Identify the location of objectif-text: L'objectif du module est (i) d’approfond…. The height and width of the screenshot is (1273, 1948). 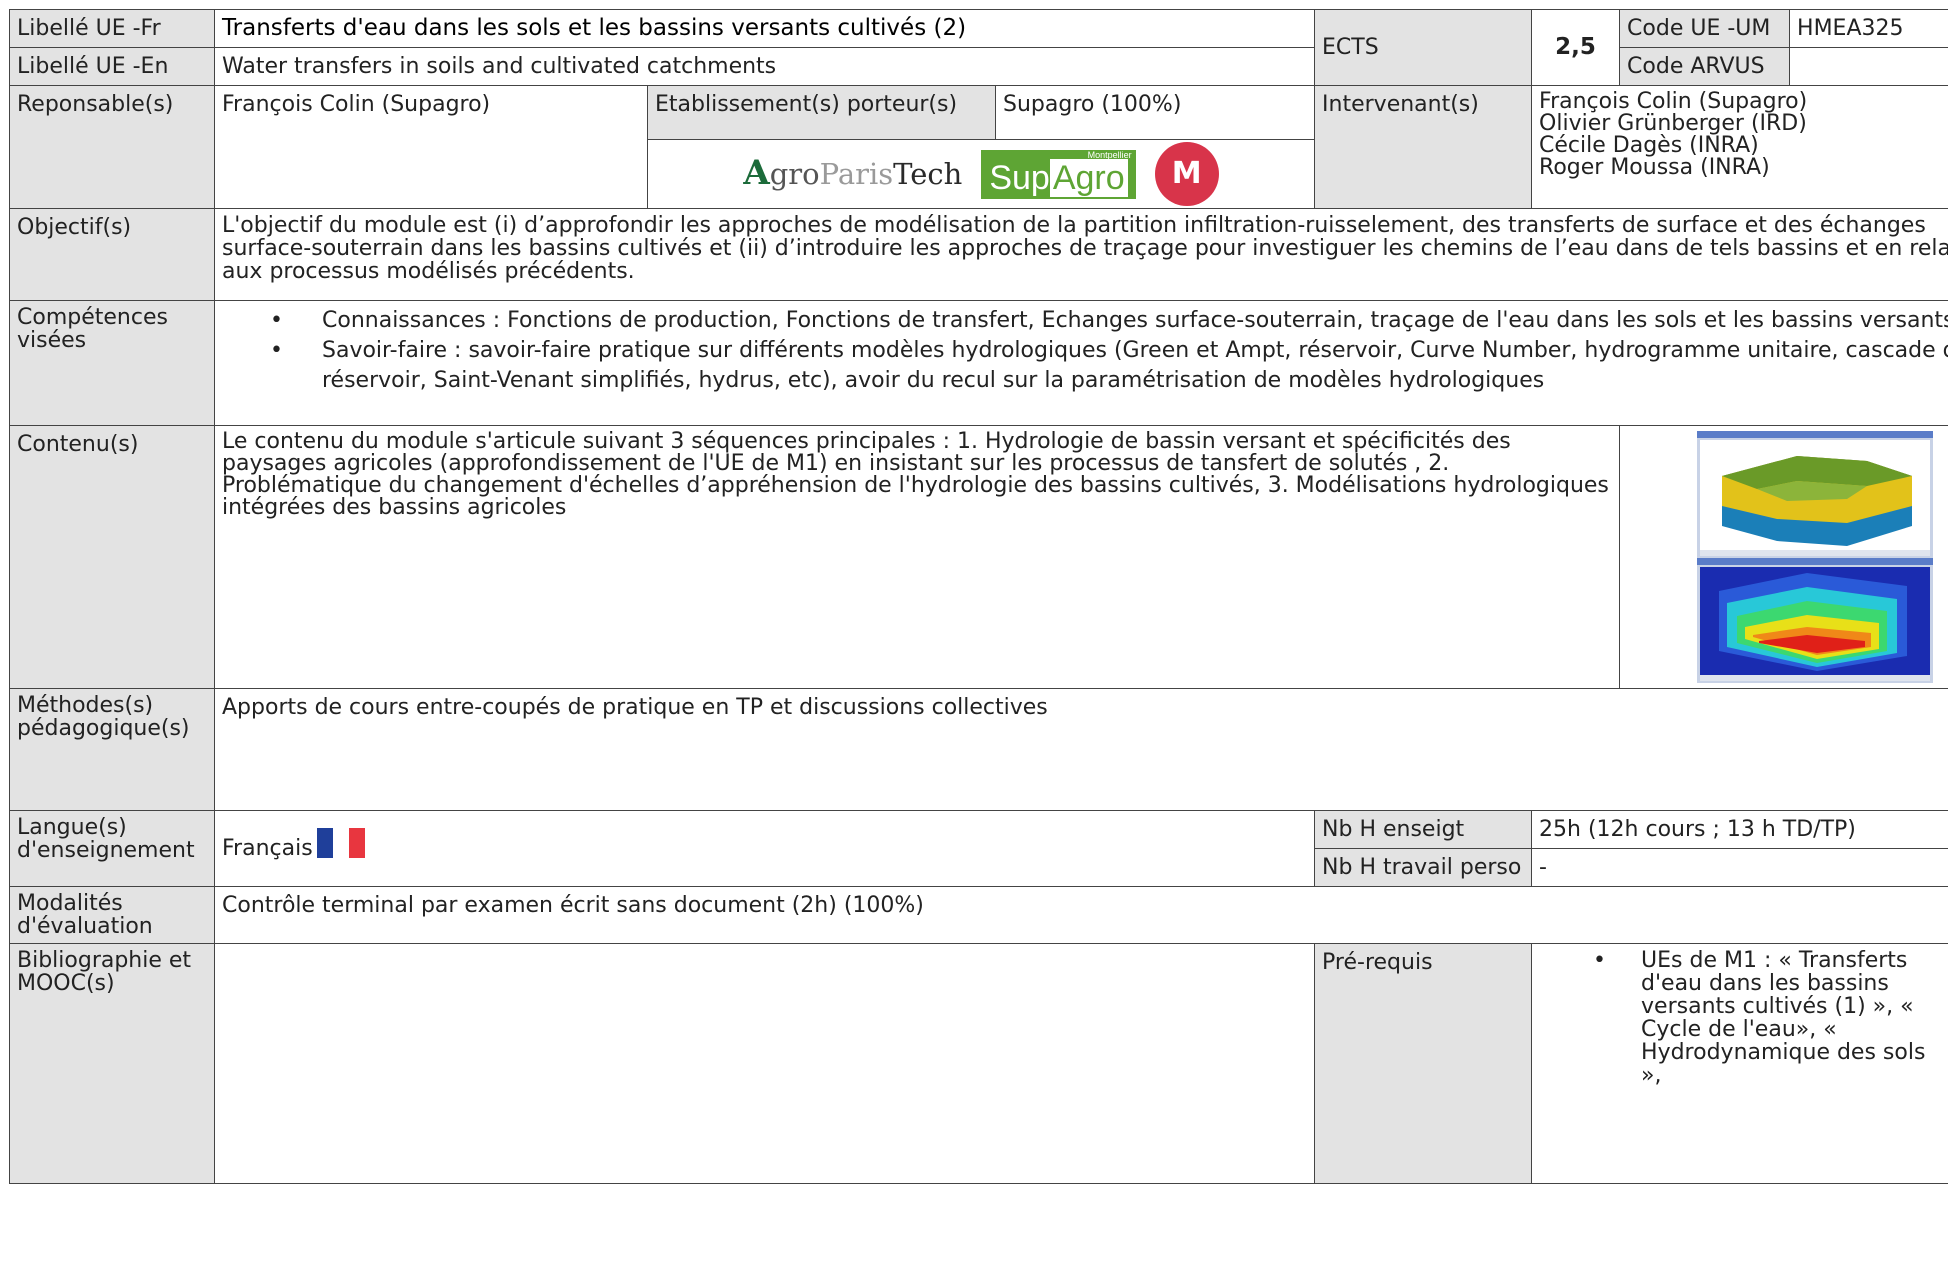
(1080, 254).